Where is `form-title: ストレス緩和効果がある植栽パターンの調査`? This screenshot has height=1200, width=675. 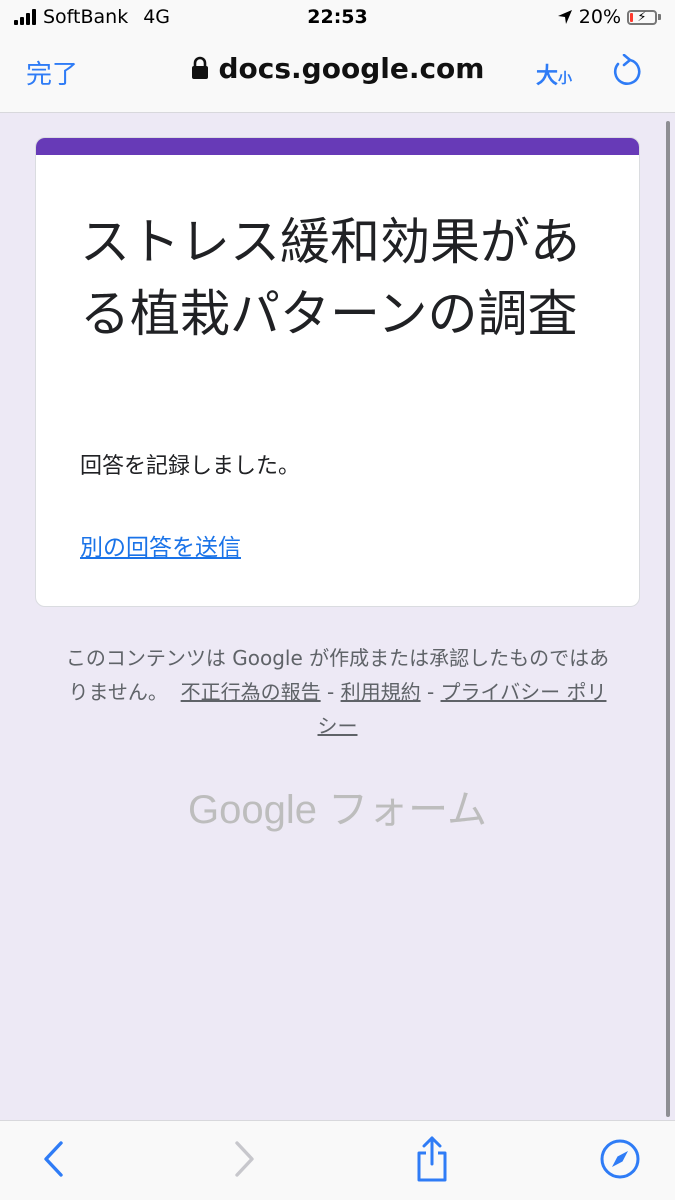
form-title: ストレス緩和効果がある植栽パターンの調査 is located at coordinates (330, 278).